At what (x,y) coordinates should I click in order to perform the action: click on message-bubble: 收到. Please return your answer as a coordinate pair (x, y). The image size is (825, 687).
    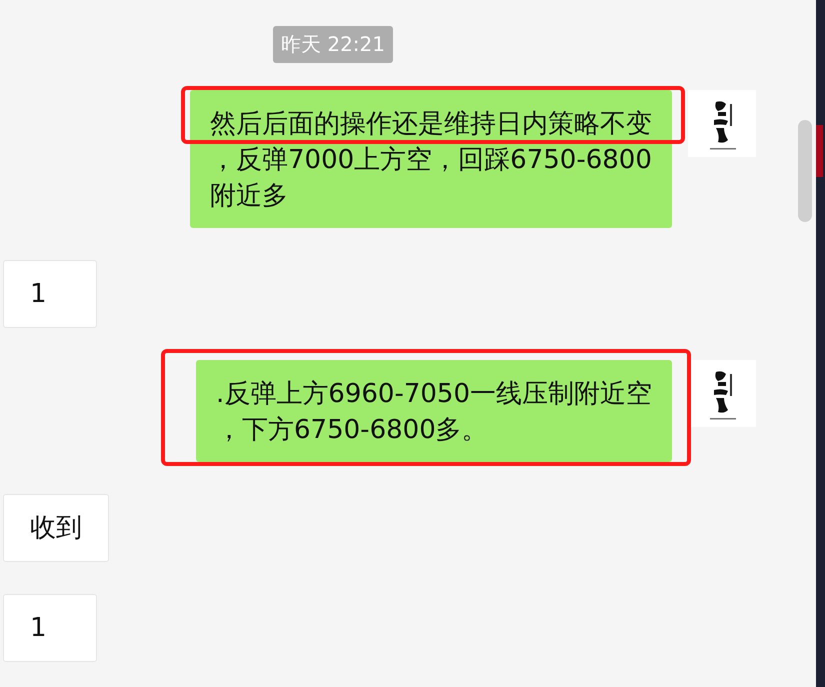
    Looking at the image, I should click on (56, 528).